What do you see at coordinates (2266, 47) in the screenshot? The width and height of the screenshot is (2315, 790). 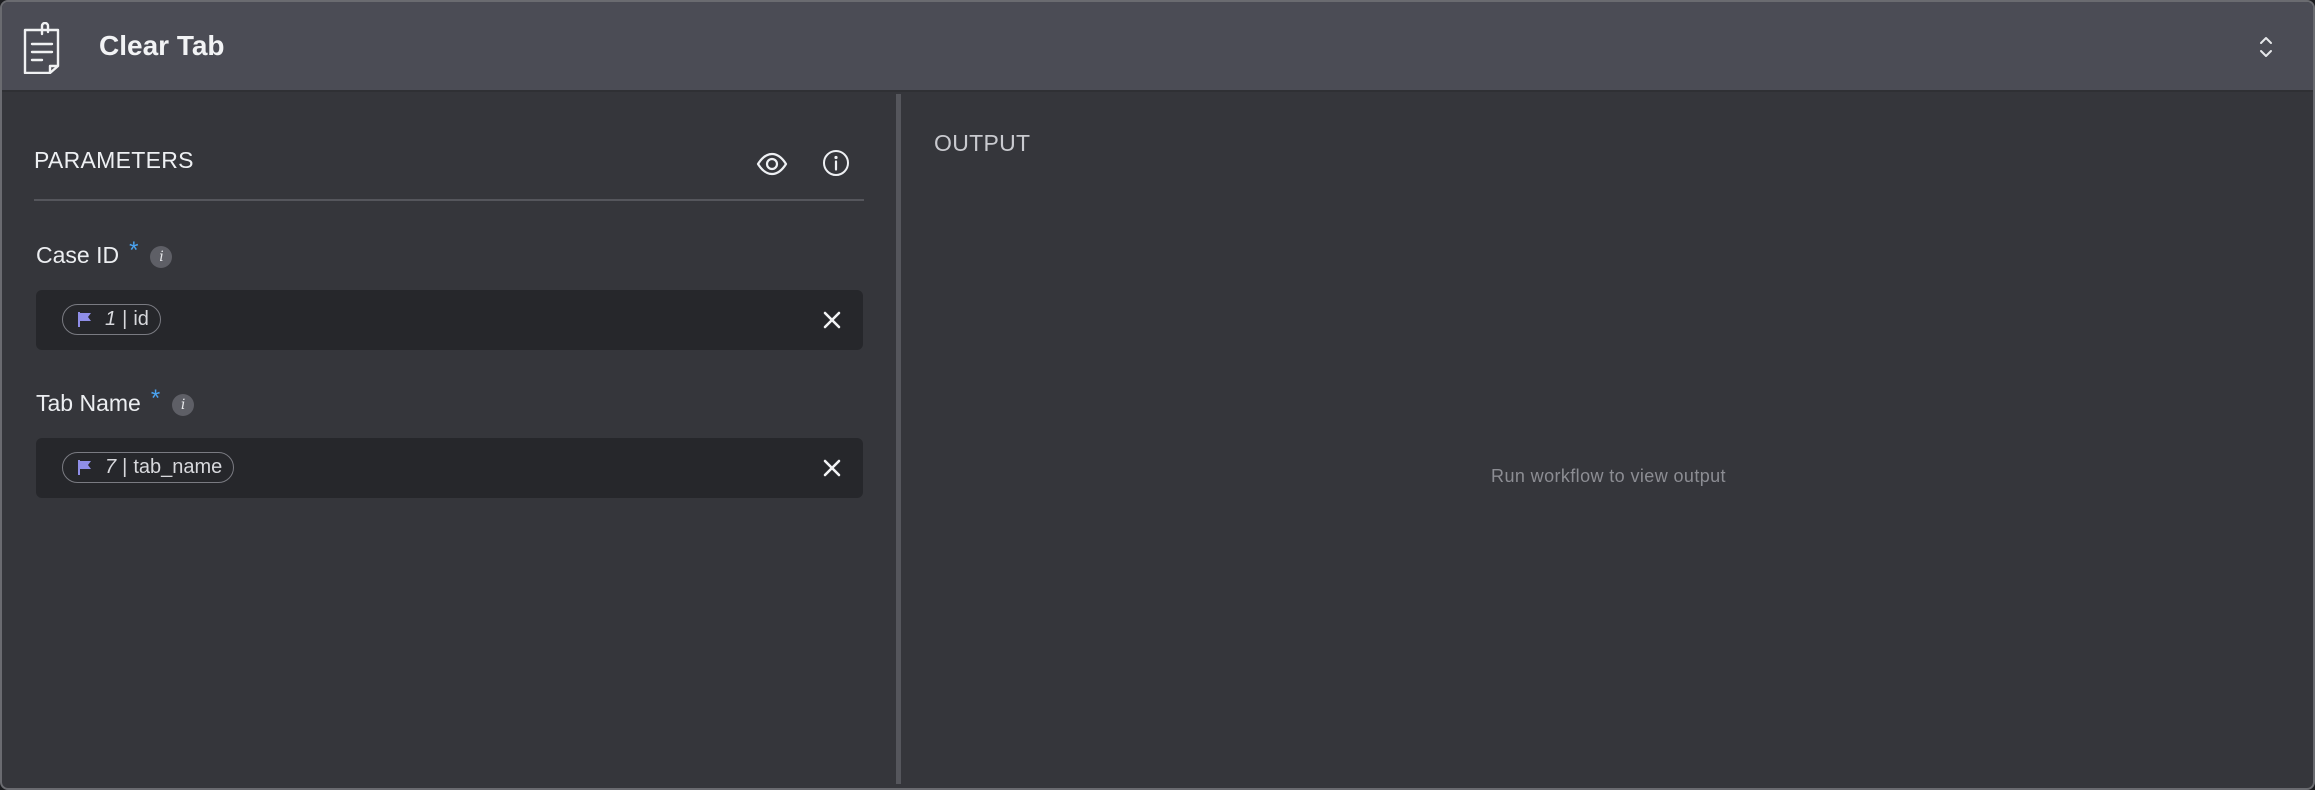 I see `chevron-up-down-icon` at bounding box center [2266, 47].